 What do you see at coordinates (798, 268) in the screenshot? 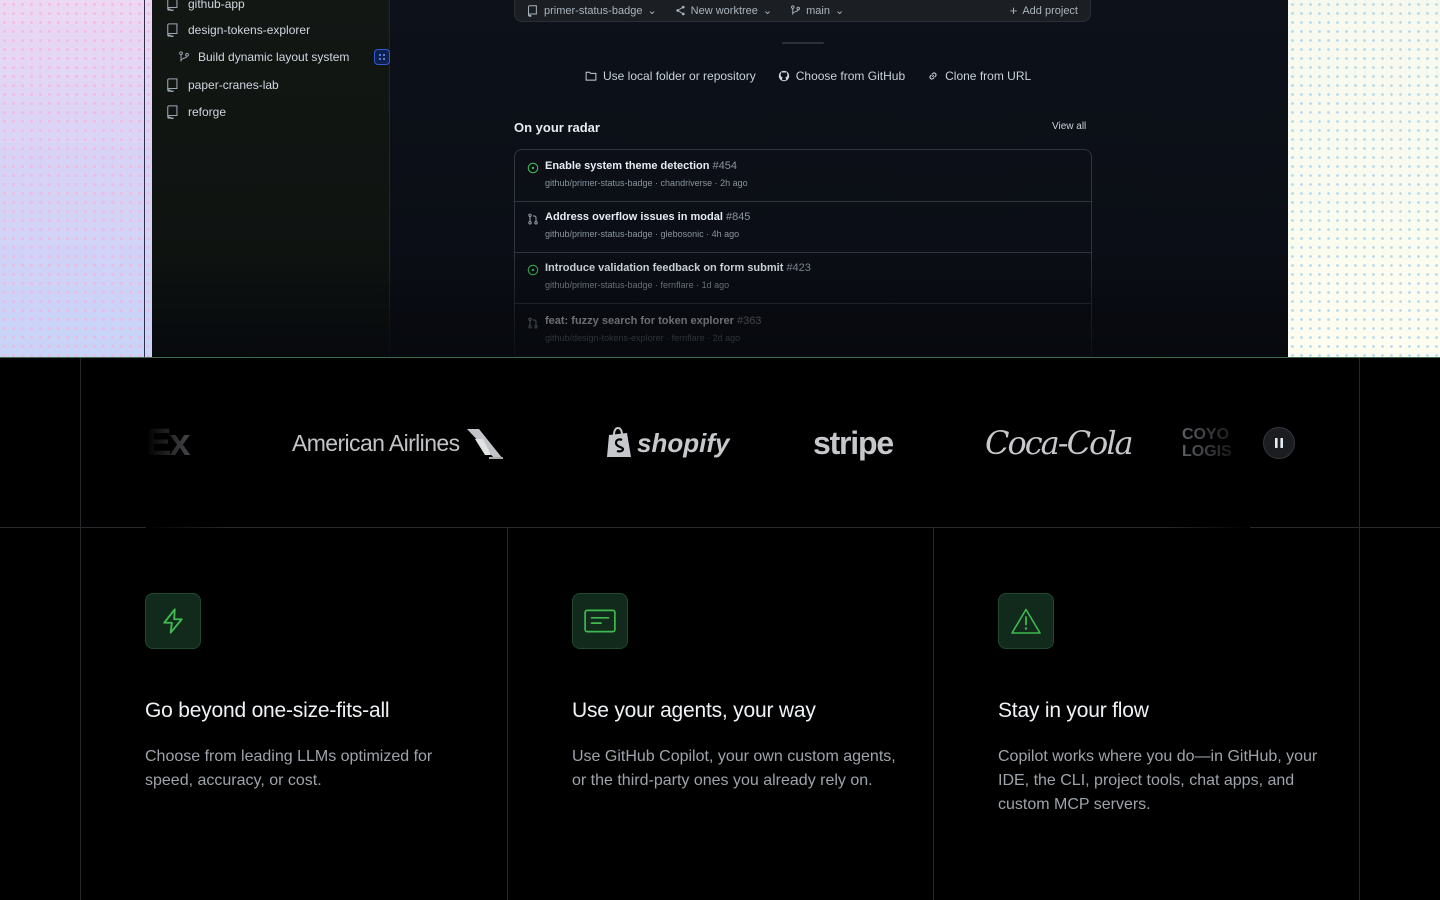
I see `radar-item-number: #423` at bounding box center [798, 268].